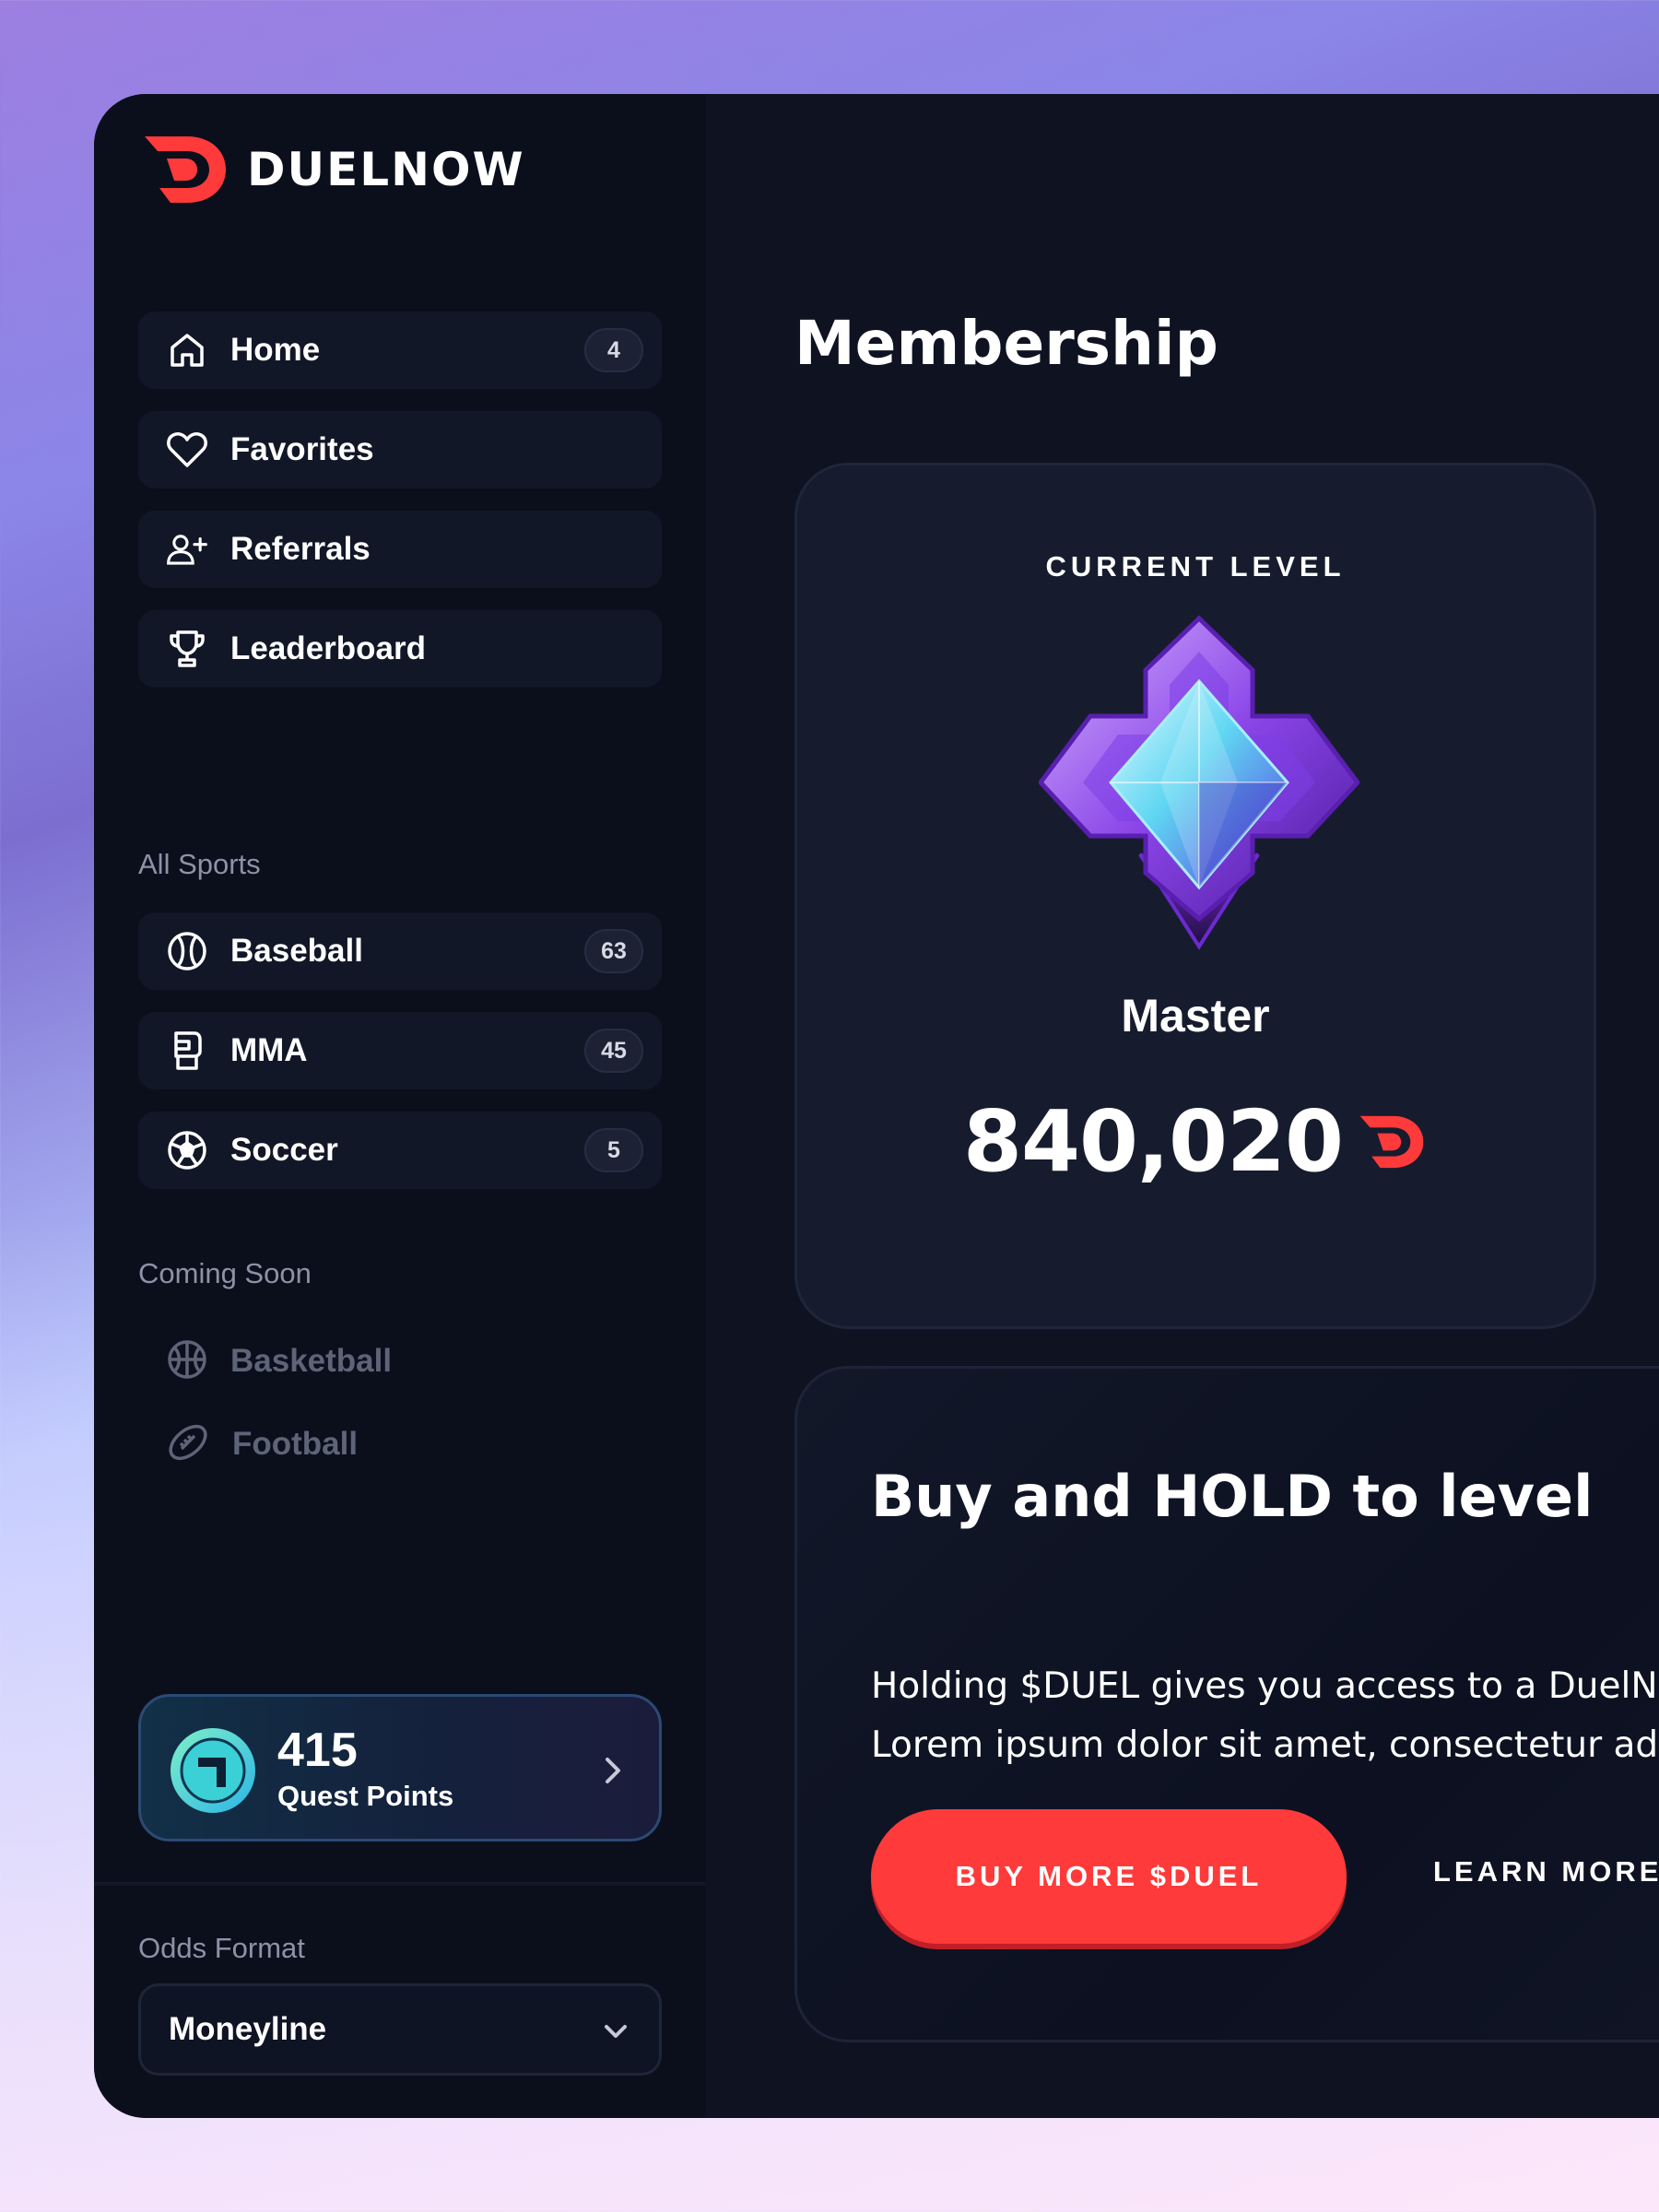 This screenshot has height=2212, width=1659. I want to click on duel-balance-value: 840,020, so click(1153, 1141).